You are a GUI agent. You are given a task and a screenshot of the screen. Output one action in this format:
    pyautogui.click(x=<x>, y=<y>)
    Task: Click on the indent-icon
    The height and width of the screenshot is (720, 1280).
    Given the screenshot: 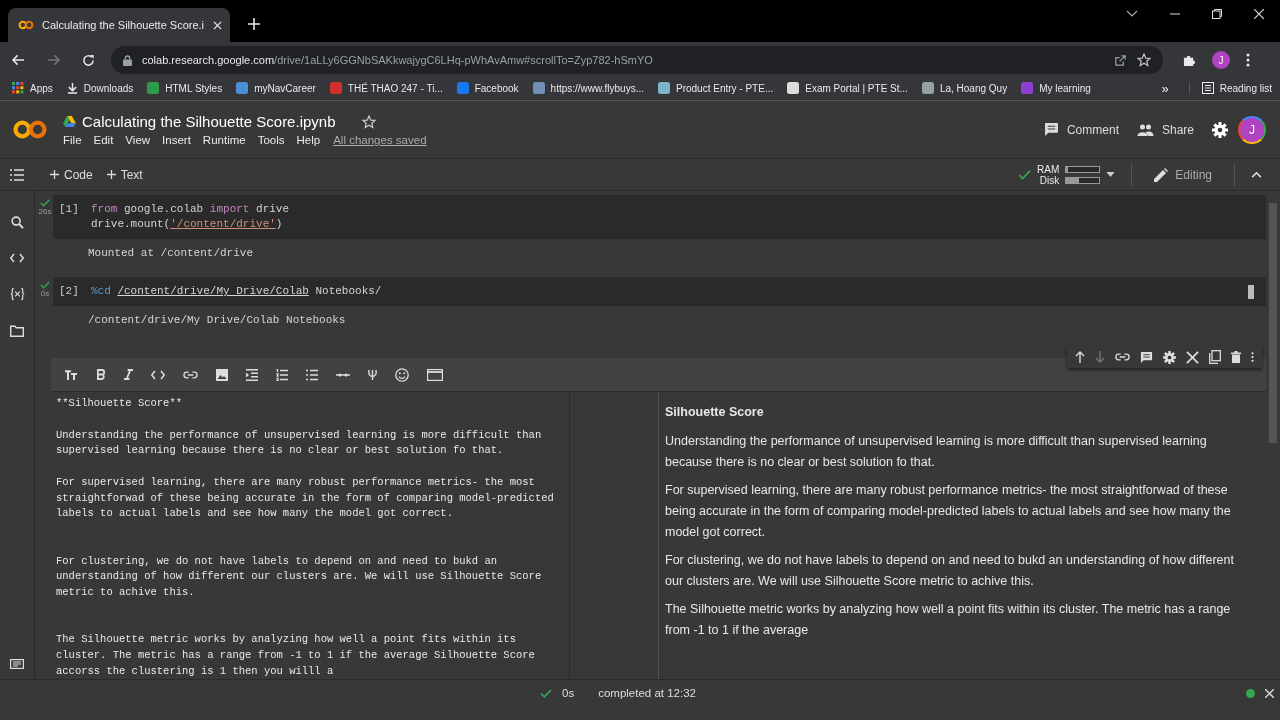 What is the action you would take?
    pyautogui.click(x=252, y=374)
    